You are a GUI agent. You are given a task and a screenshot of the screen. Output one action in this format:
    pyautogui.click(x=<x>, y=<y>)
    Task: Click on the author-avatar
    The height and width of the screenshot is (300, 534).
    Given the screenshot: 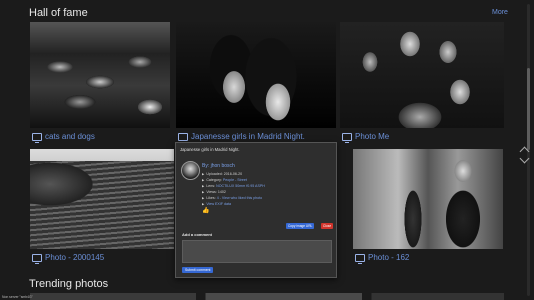 What is the action you would take?
    pyautogui.click(x=190, y=170)
    